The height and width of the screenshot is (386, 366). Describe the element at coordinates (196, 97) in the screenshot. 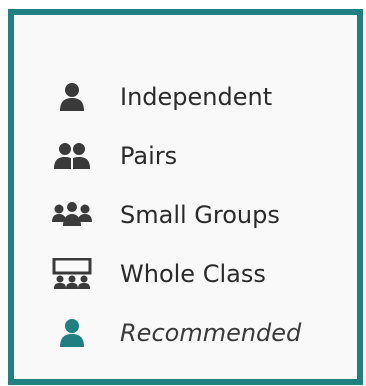

I see `legend-item-label: Independent` at that location.